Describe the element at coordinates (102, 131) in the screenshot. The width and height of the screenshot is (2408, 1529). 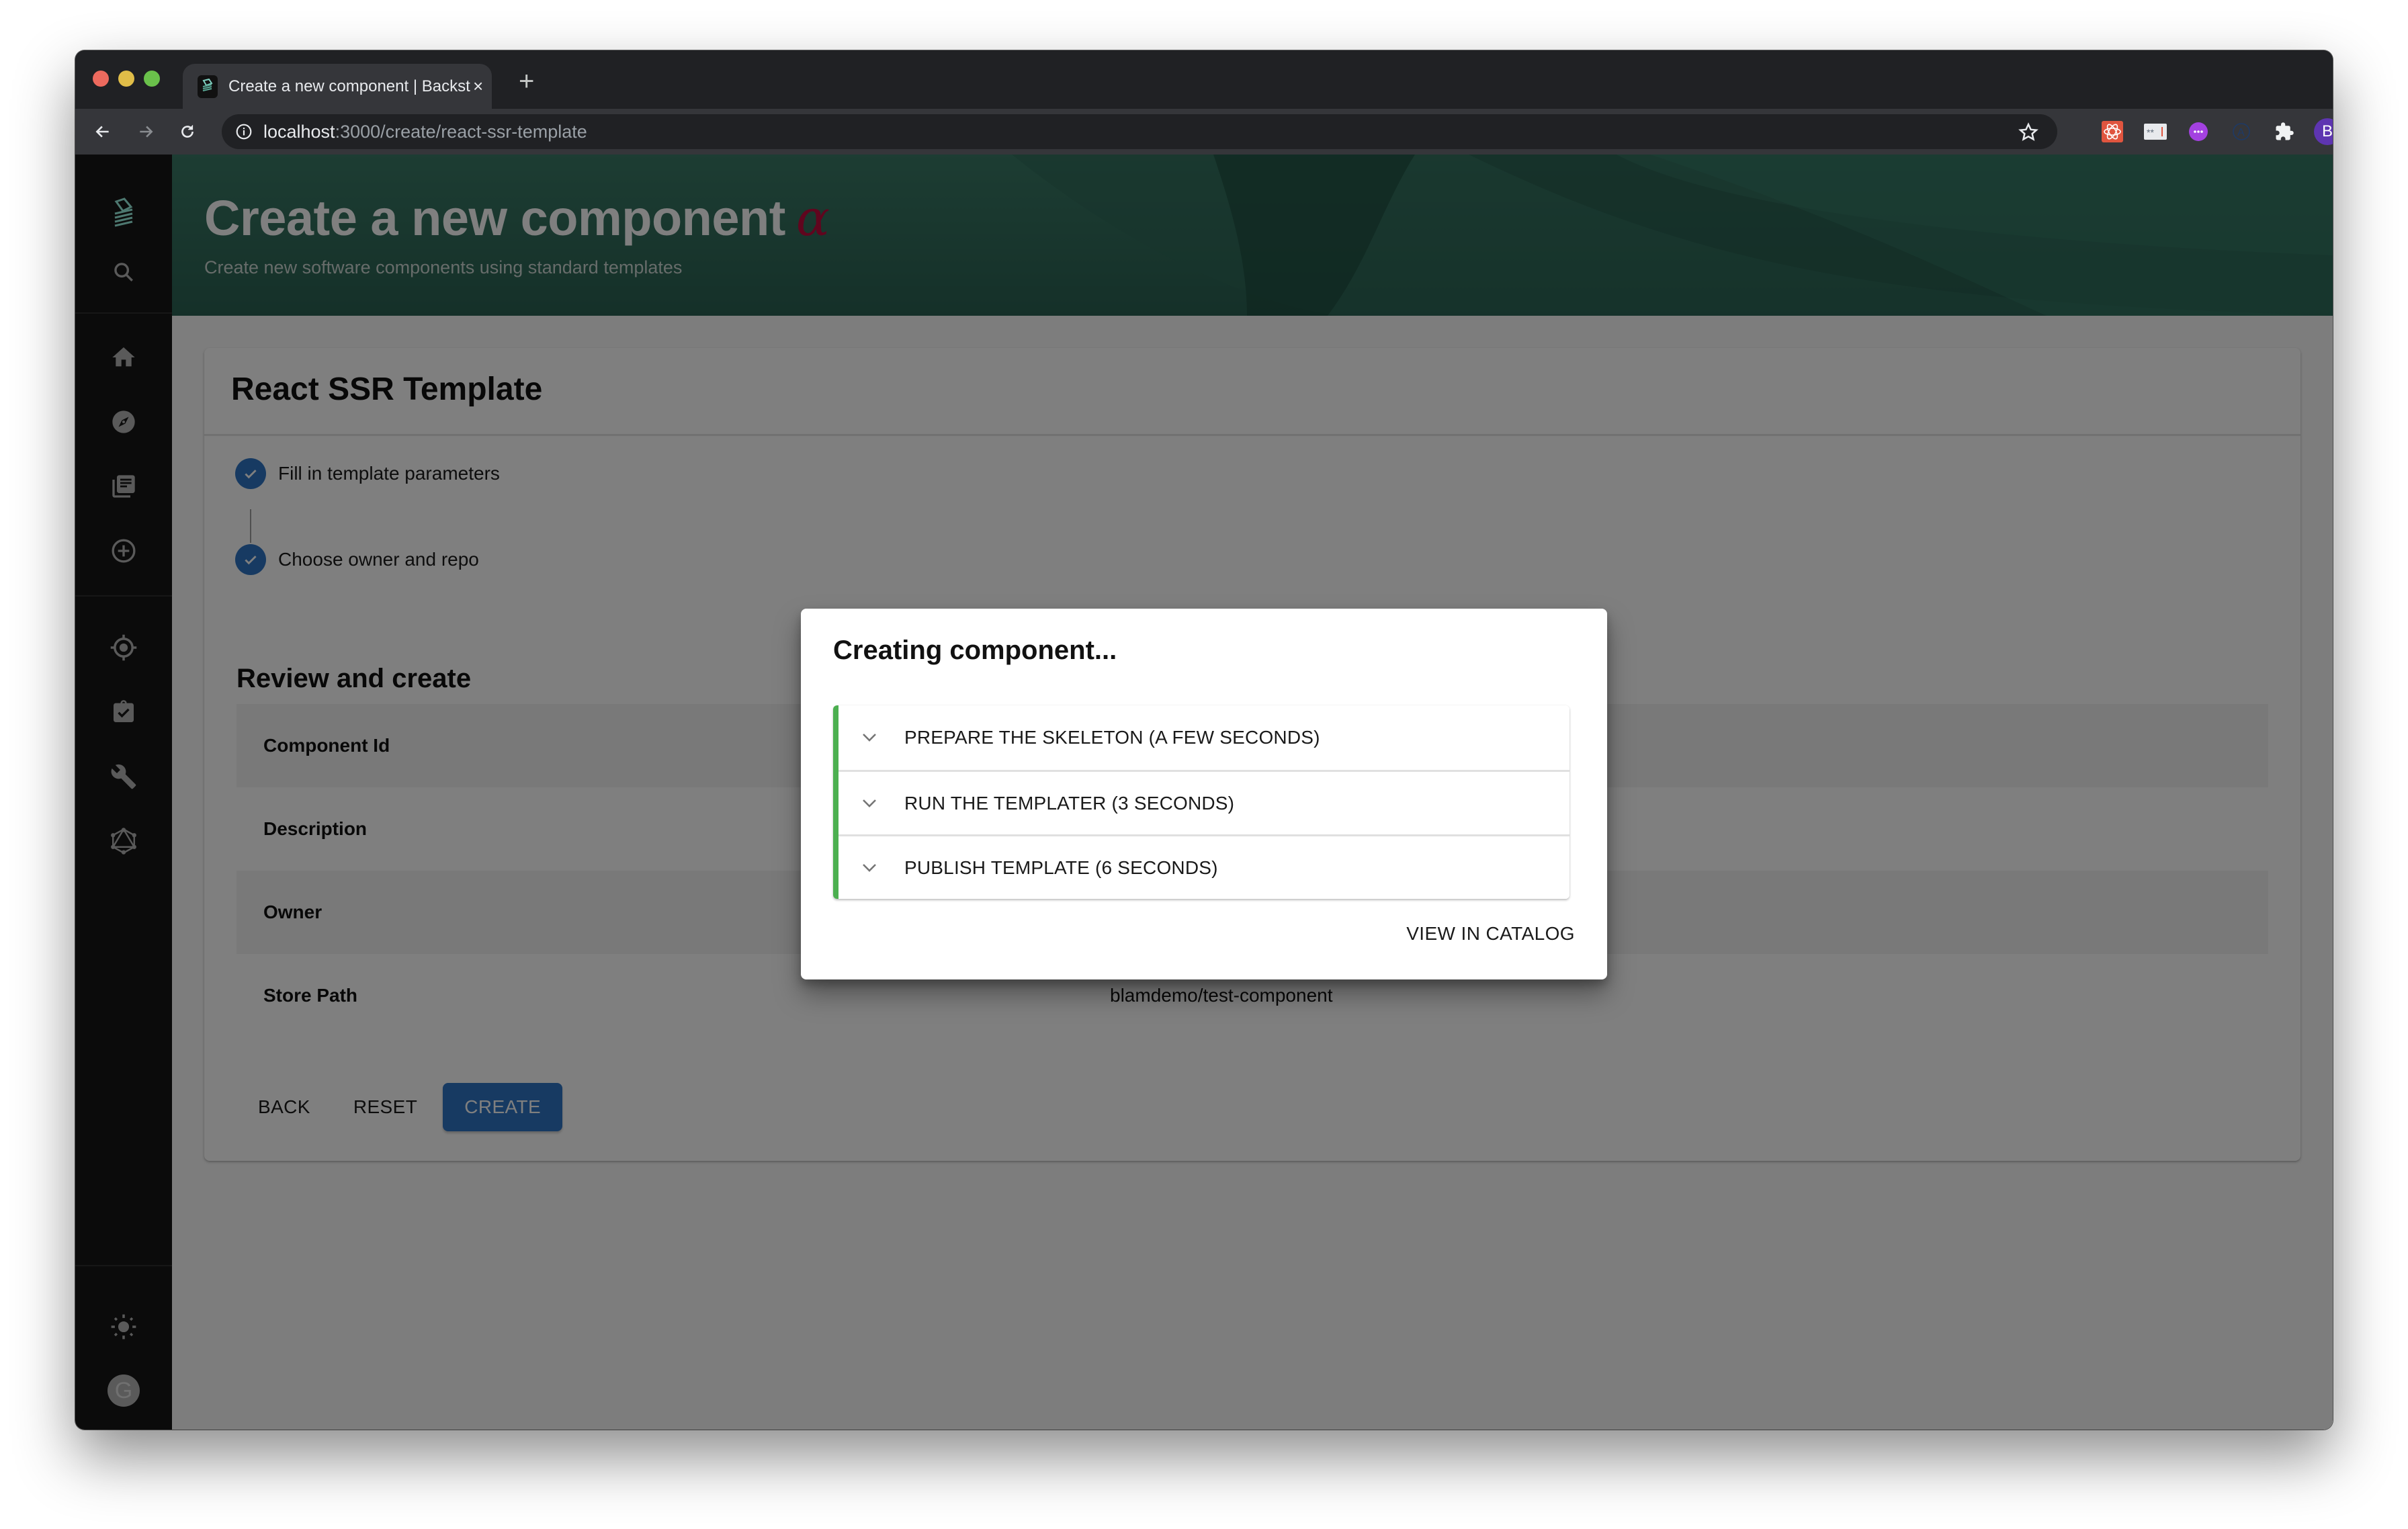
I see `back-arrow-icon` at that location.